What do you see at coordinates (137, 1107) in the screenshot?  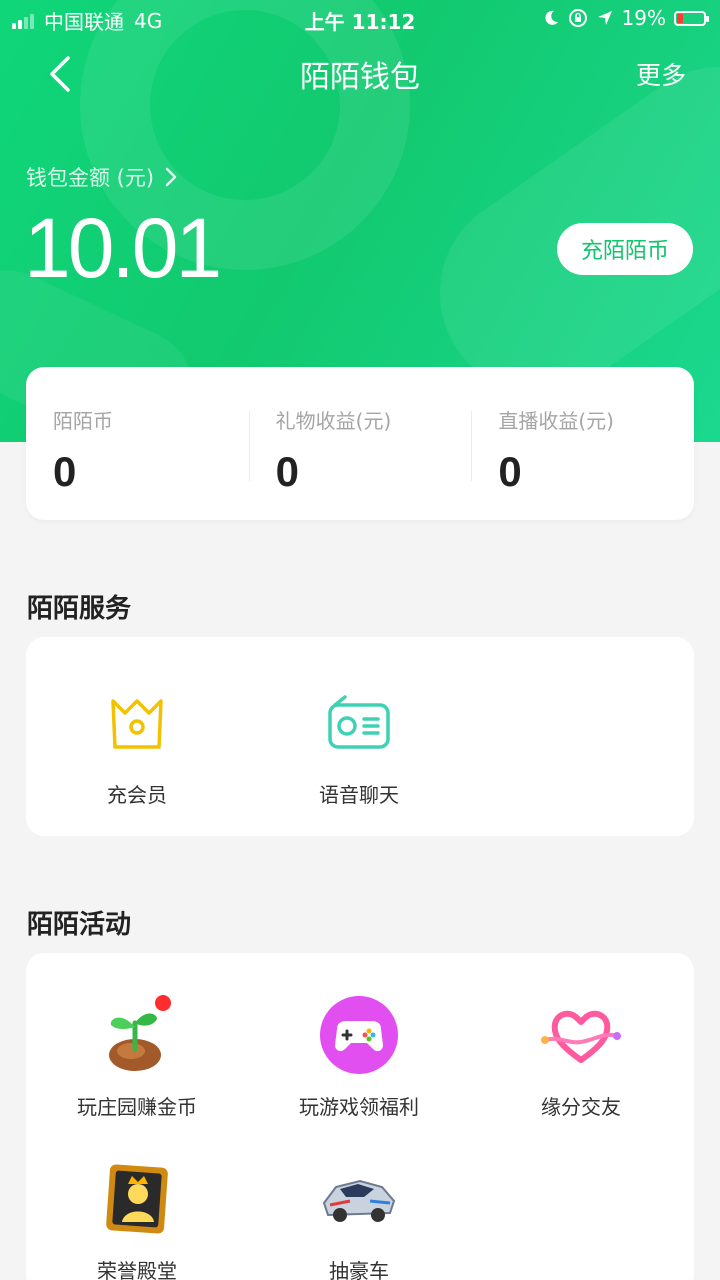 I see `activity-label: 玩庄园赚金币` at bounding box center [137, 1107].